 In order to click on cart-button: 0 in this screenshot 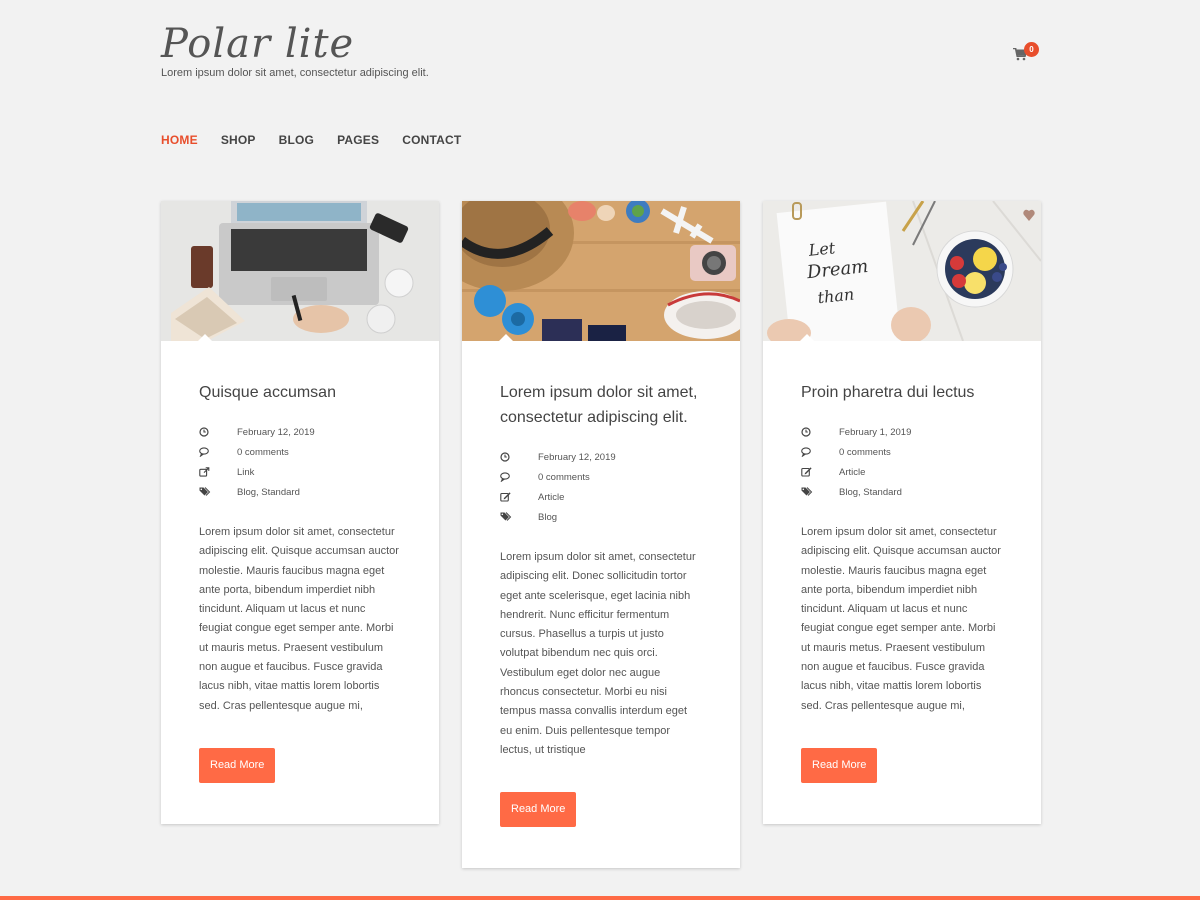, I will do `click(1027, 54)`.